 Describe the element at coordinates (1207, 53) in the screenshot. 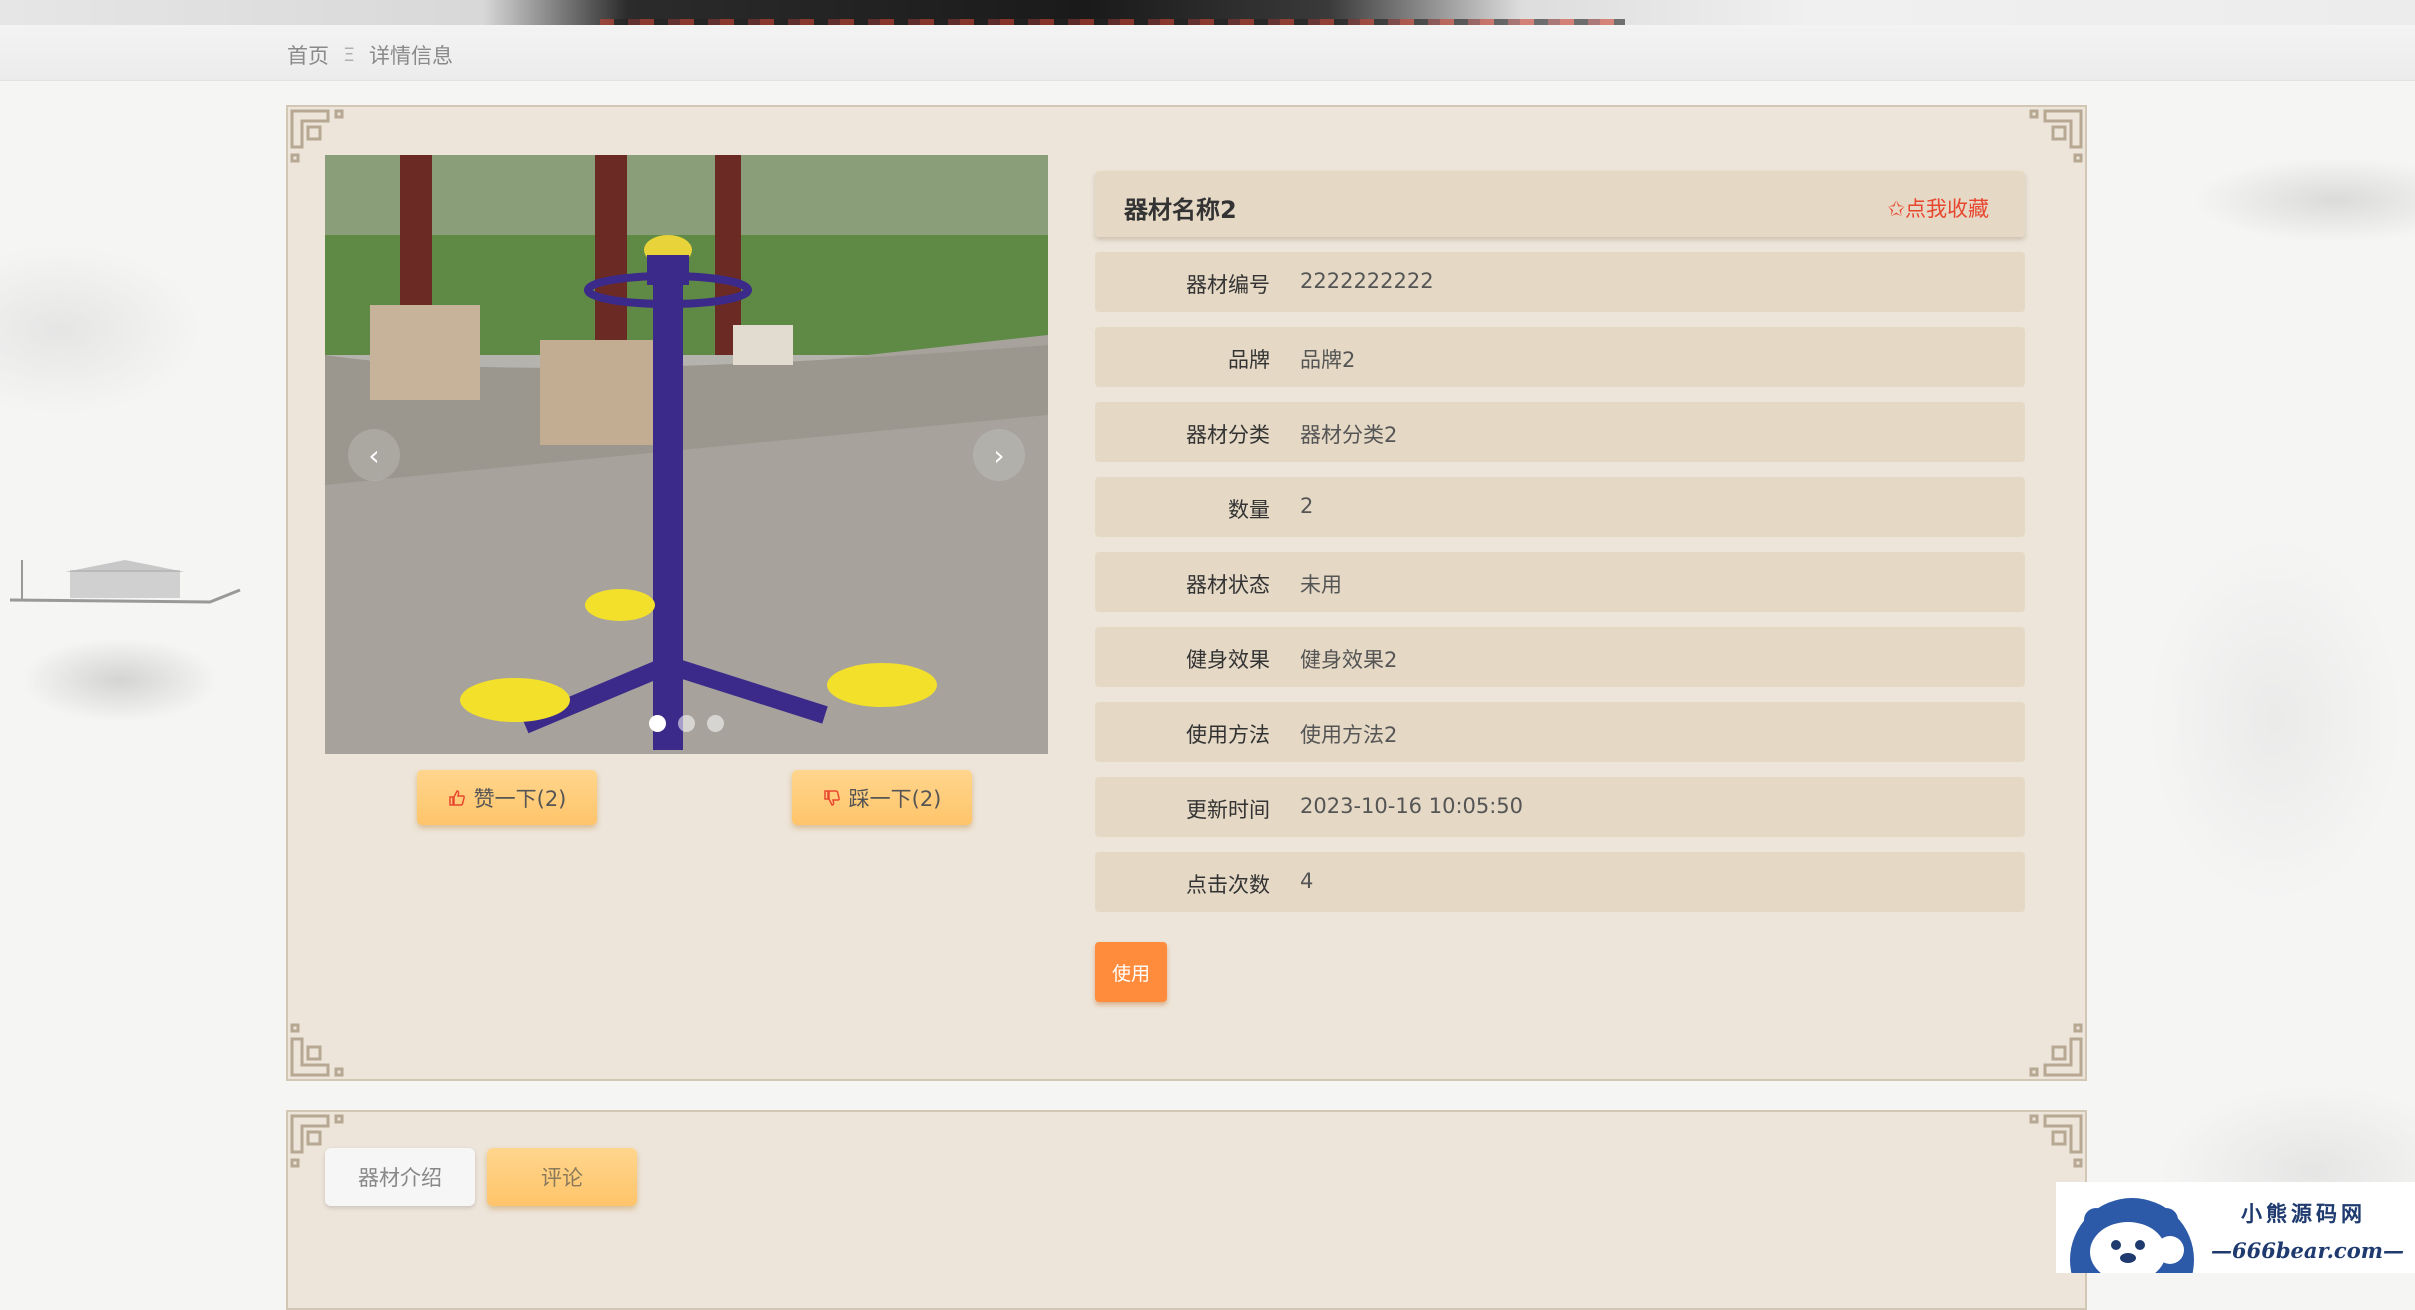

I see `breadcrumb-bar: 首页 Ξ 详情信息` at that location.